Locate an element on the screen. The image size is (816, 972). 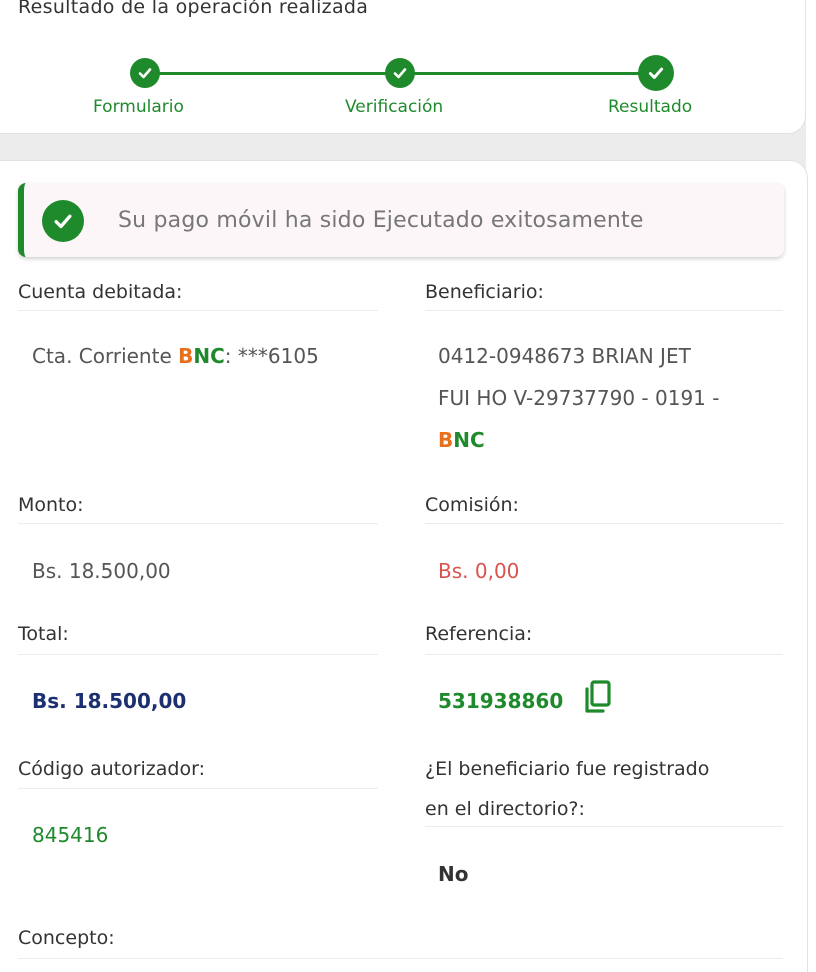
beneficiario-label: Beneficiario: is located at coordinates (484, 292).